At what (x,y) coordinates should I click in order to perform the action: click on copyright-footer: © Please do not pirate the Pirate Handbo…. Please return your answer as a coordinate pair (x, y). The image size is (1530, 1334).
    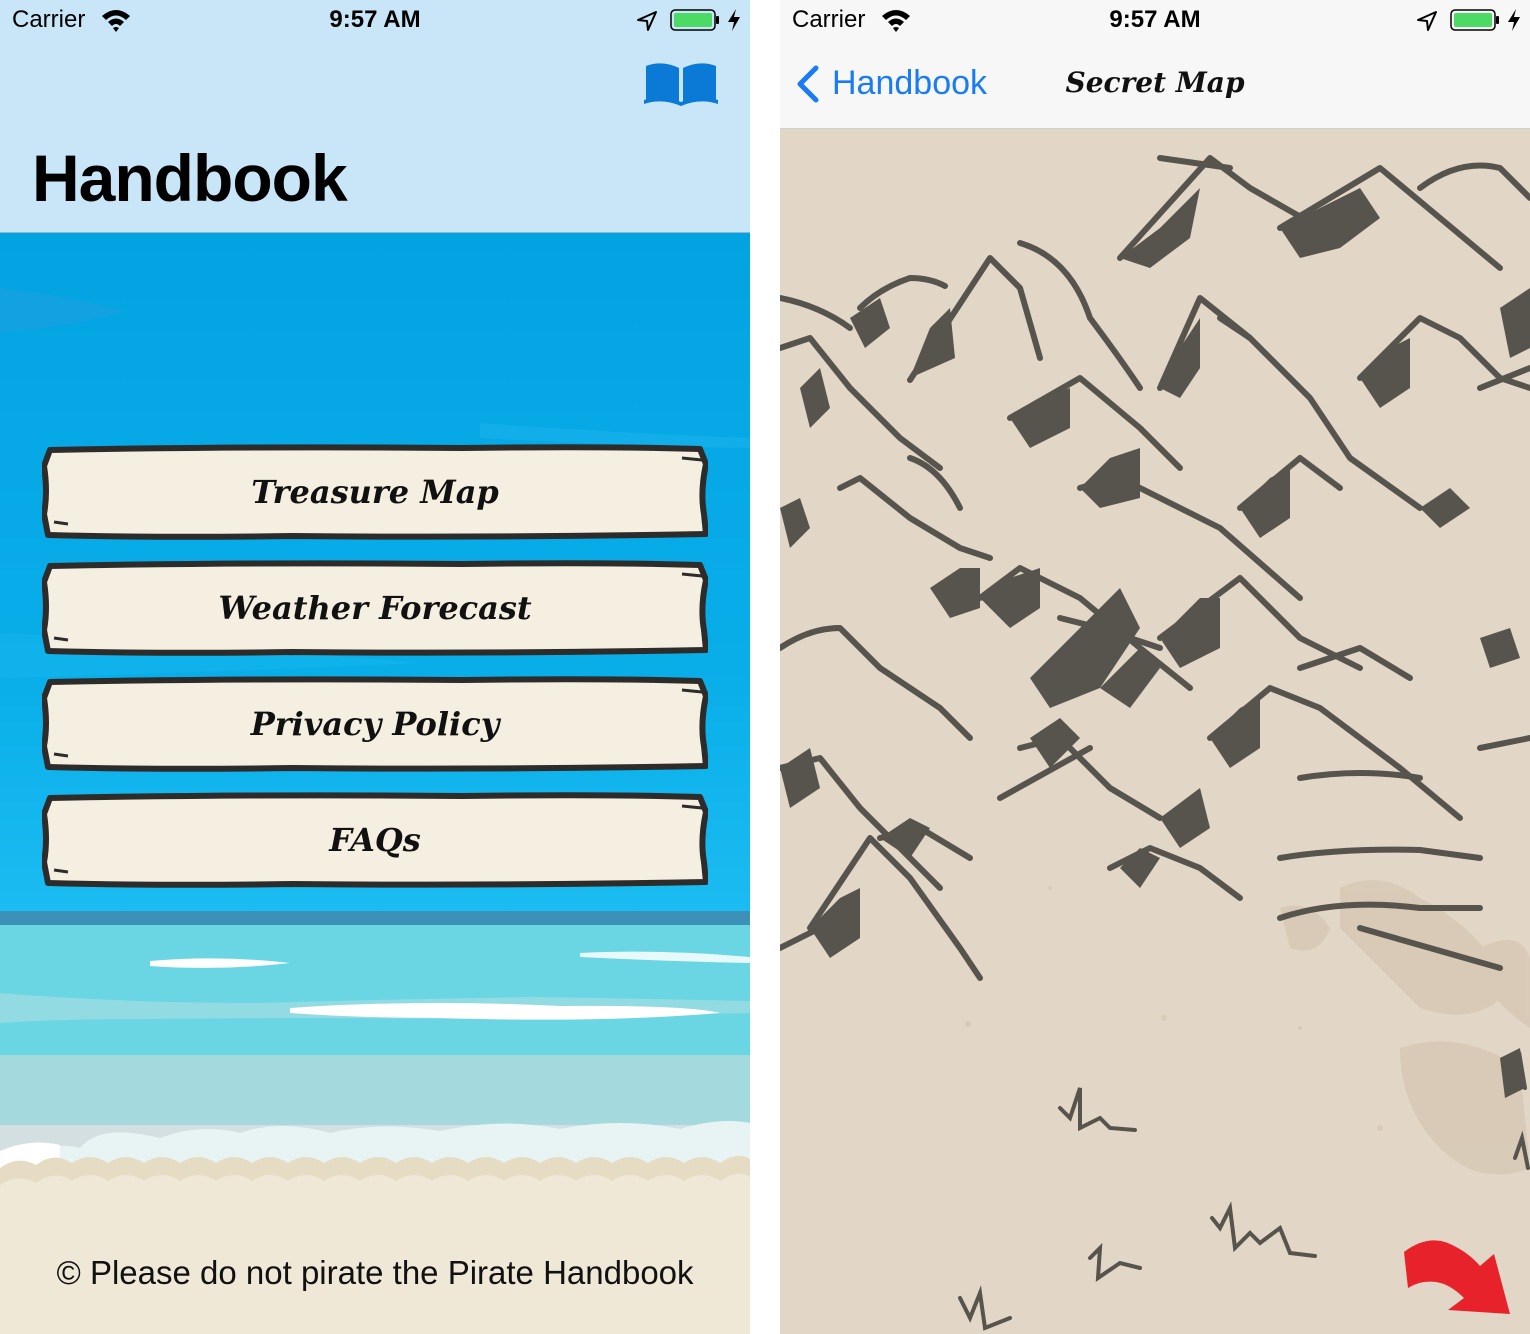
    Looking at the image, I should click on (375, 1272).